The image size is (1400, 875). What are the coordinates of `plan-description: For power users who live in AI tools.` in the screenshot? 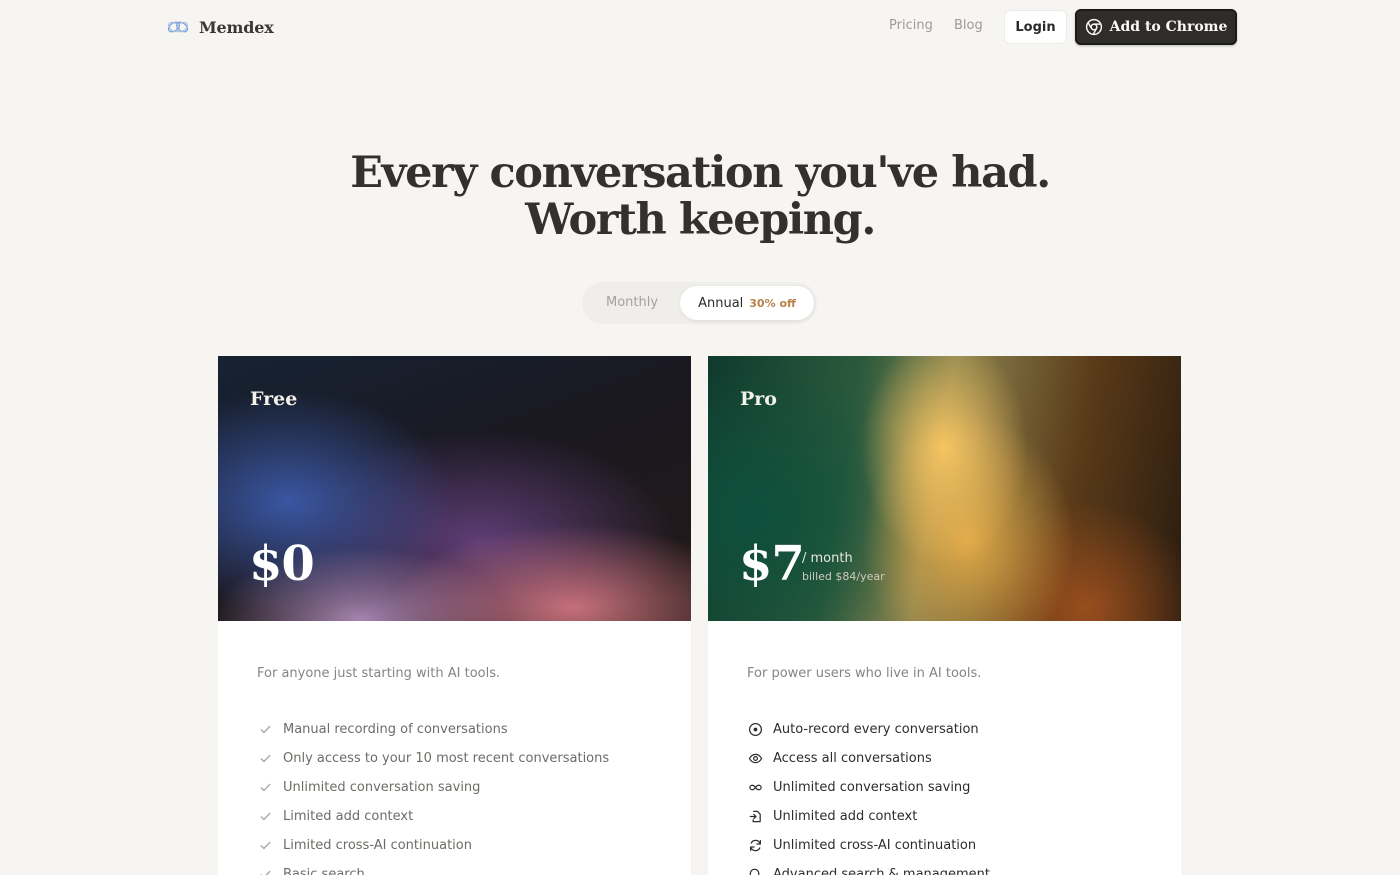 It's located at (864, 673).